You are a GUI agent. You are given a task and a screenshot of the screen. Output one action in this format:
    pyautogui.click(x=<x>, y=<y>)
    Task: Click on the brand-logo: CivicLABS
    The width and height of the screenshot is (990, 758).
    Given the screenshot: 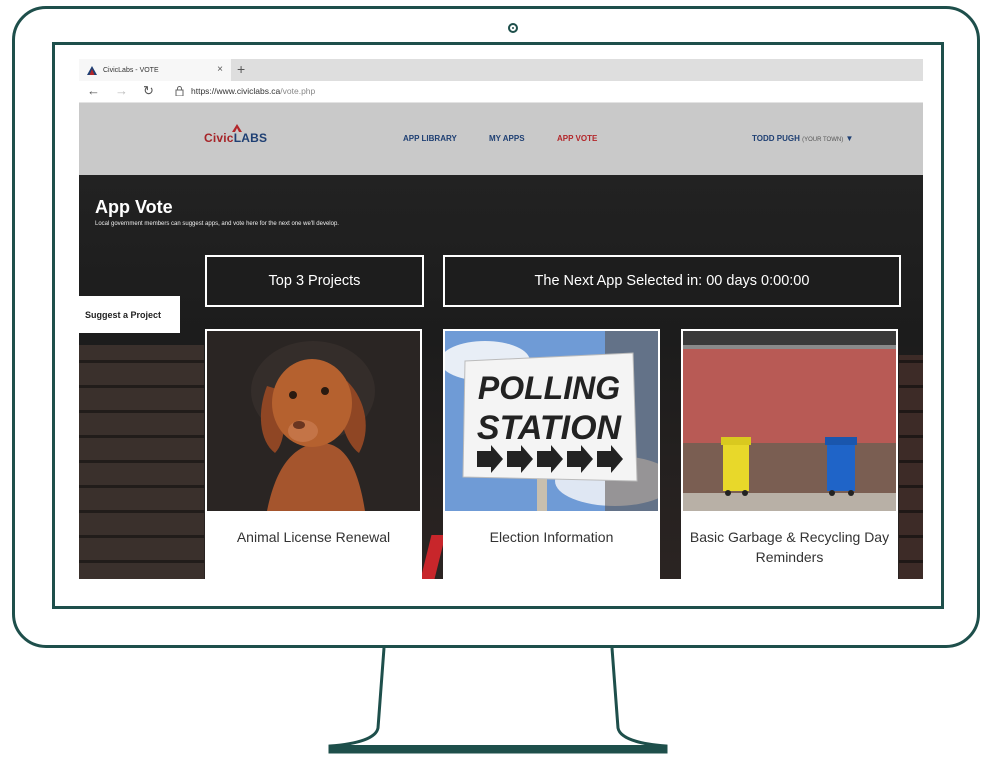 What is the action you would take?
    pyautogui.click(x=235, y=138)
    